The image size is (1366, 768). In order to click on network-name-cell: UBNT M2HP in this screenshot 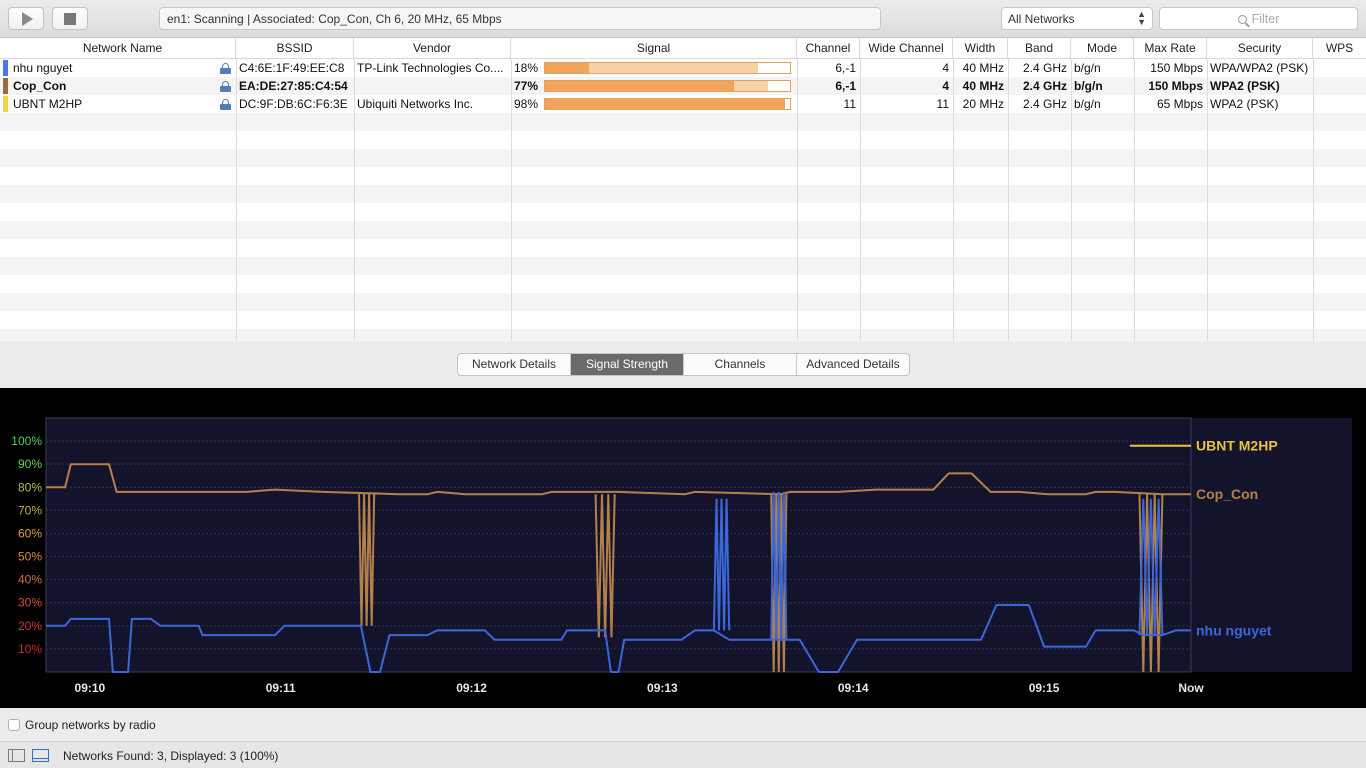, I will do `click(48, 104)`.